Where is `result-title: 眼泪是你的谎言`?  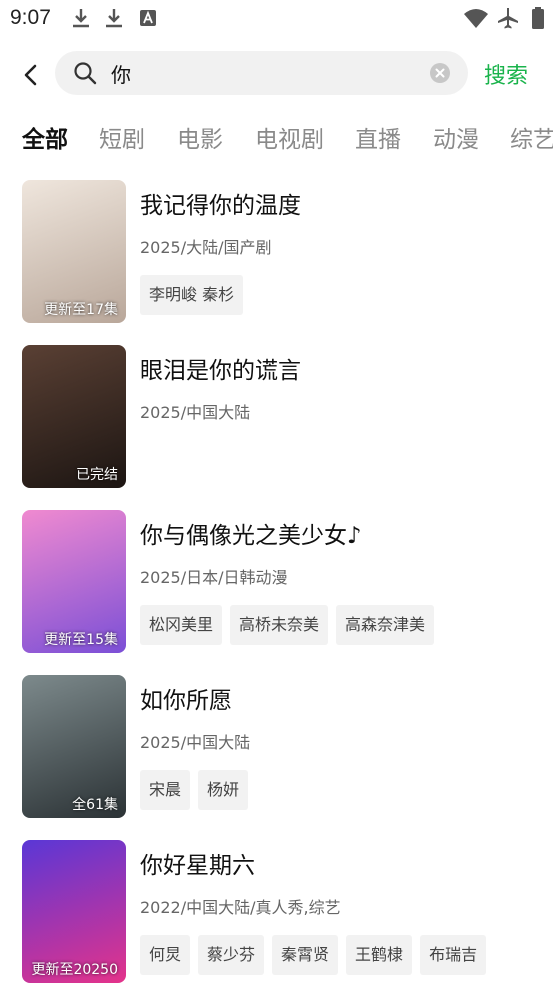 result-title: 眼泪是你的谎言 is located at coordinates (220, 368).